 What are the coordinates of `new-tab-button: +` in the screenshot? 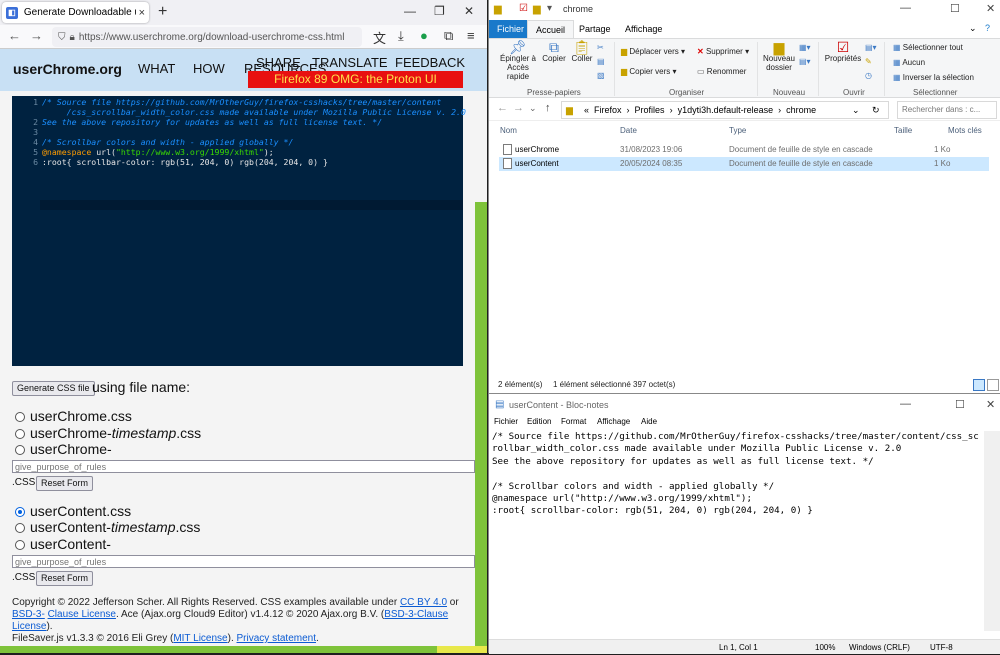 It's located at (162, 12).